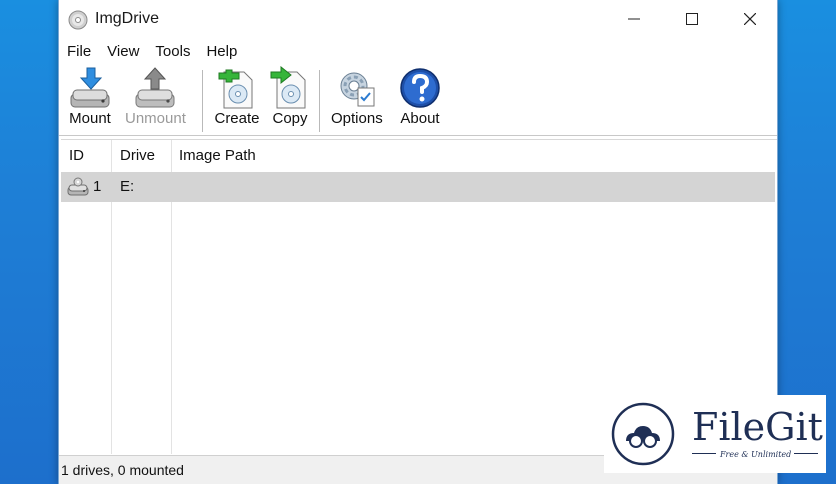  Describe the element at coordinates (420, 118) in the screenshot. I see `about-label: About` at that location.